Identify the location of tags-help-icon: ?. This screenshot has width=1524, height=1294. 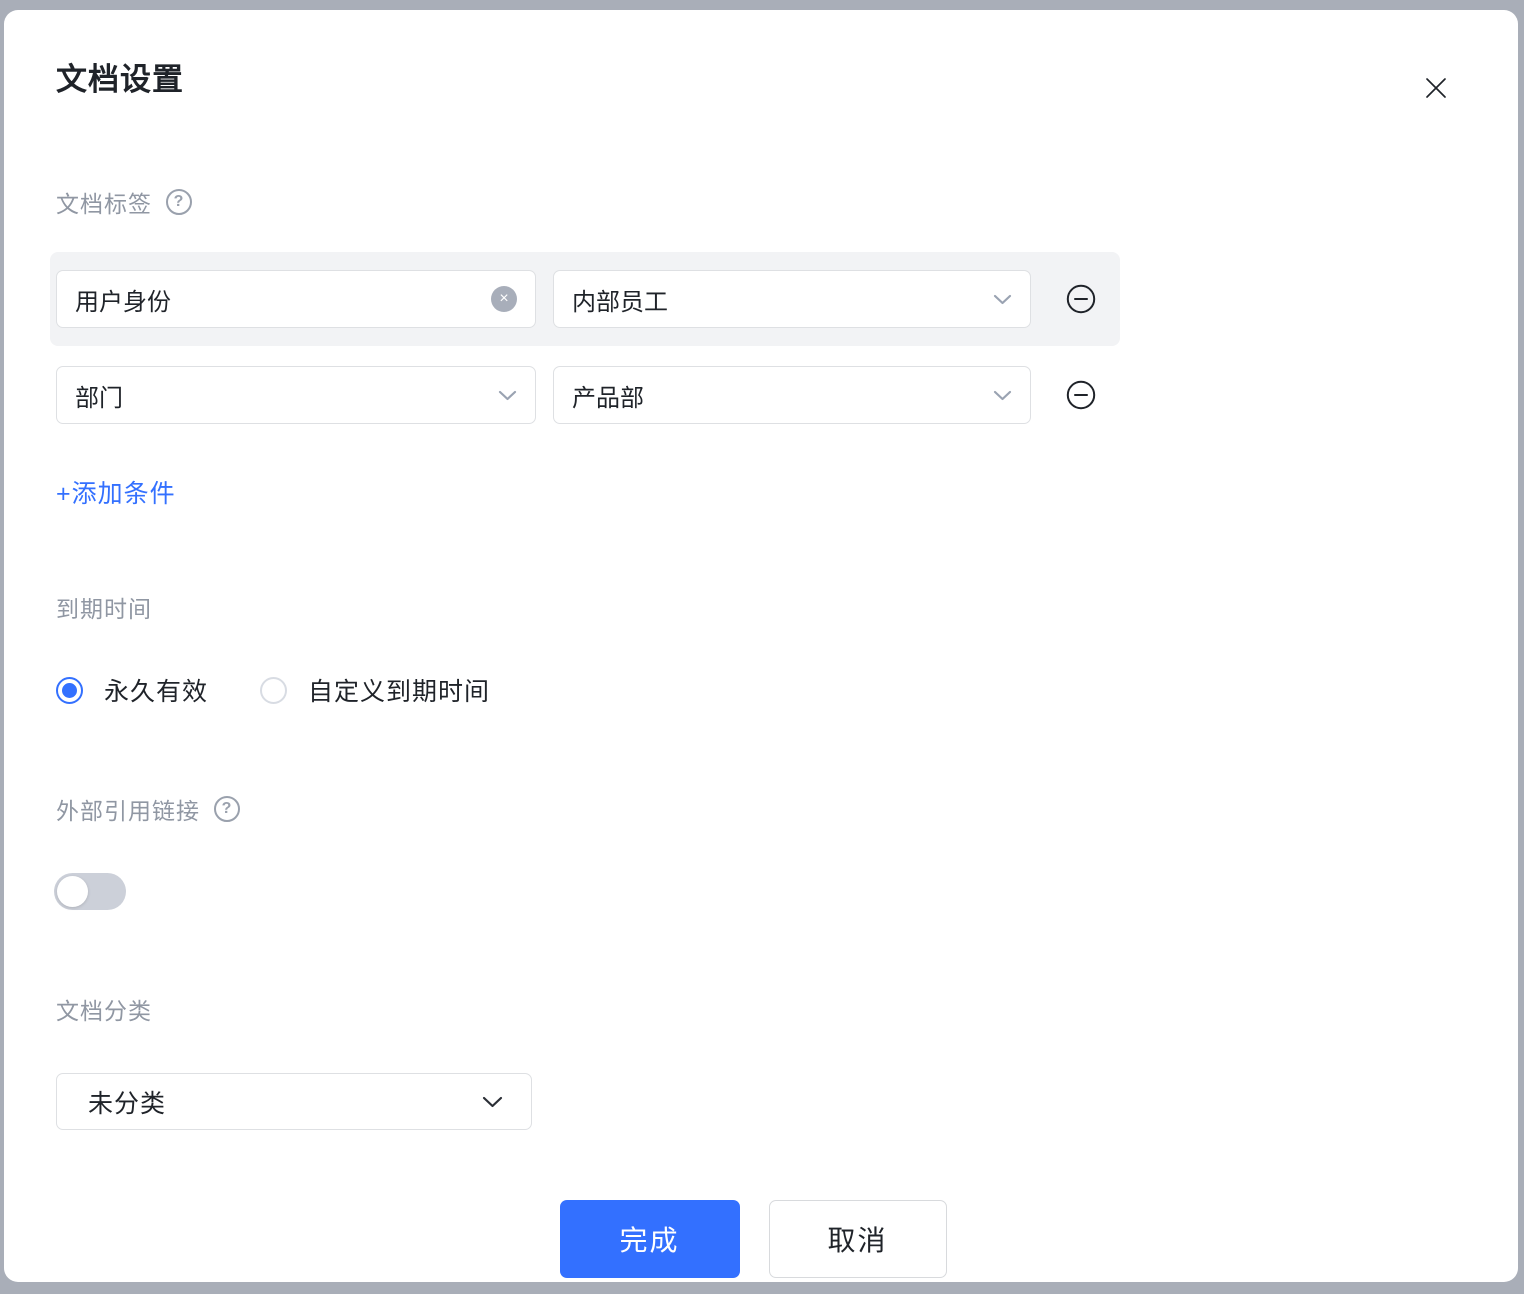
(179, 202).